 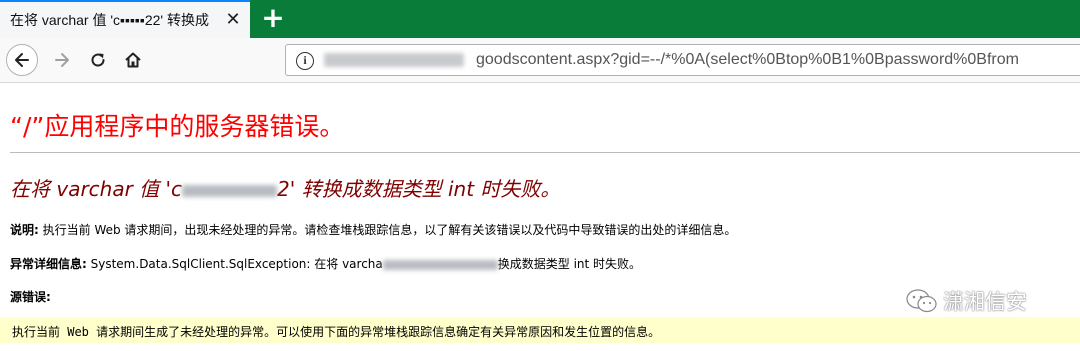 What do you see at coordinates (569, 264) in the screenshot?
I see `exception-text-suffix: 换成数据类型 int 时失败。` at bounding box center [569, 264].